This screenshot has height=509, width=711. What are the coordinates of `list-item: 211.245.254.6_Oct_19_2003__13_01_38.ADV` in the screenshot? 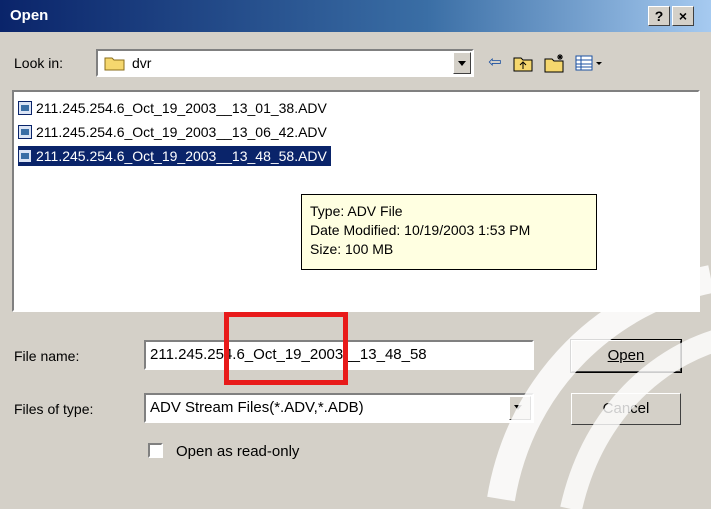 It's located at (174, 108).